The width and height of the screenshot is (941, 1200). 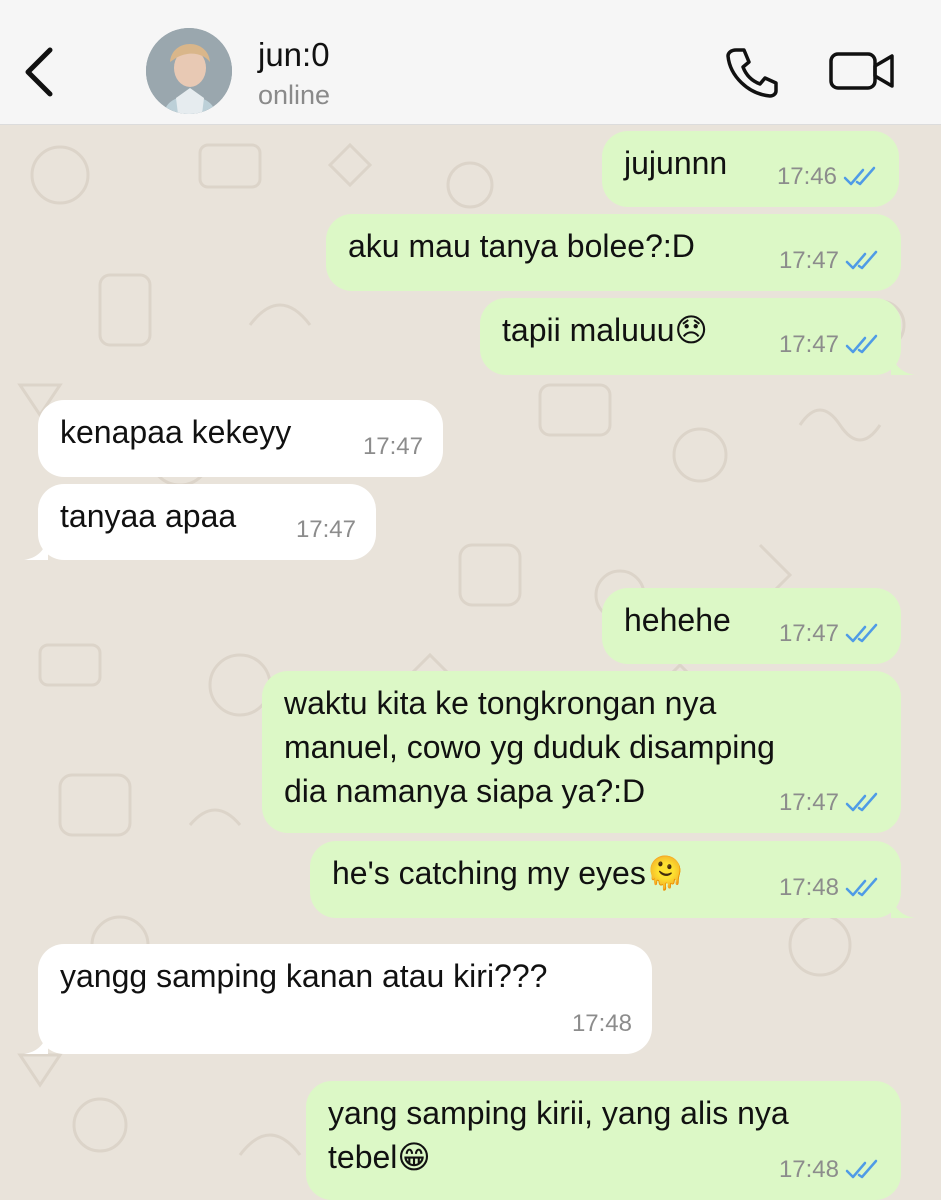 I want to click on outgoing-message: hehehe 17:47, so click(x=751, y=626).